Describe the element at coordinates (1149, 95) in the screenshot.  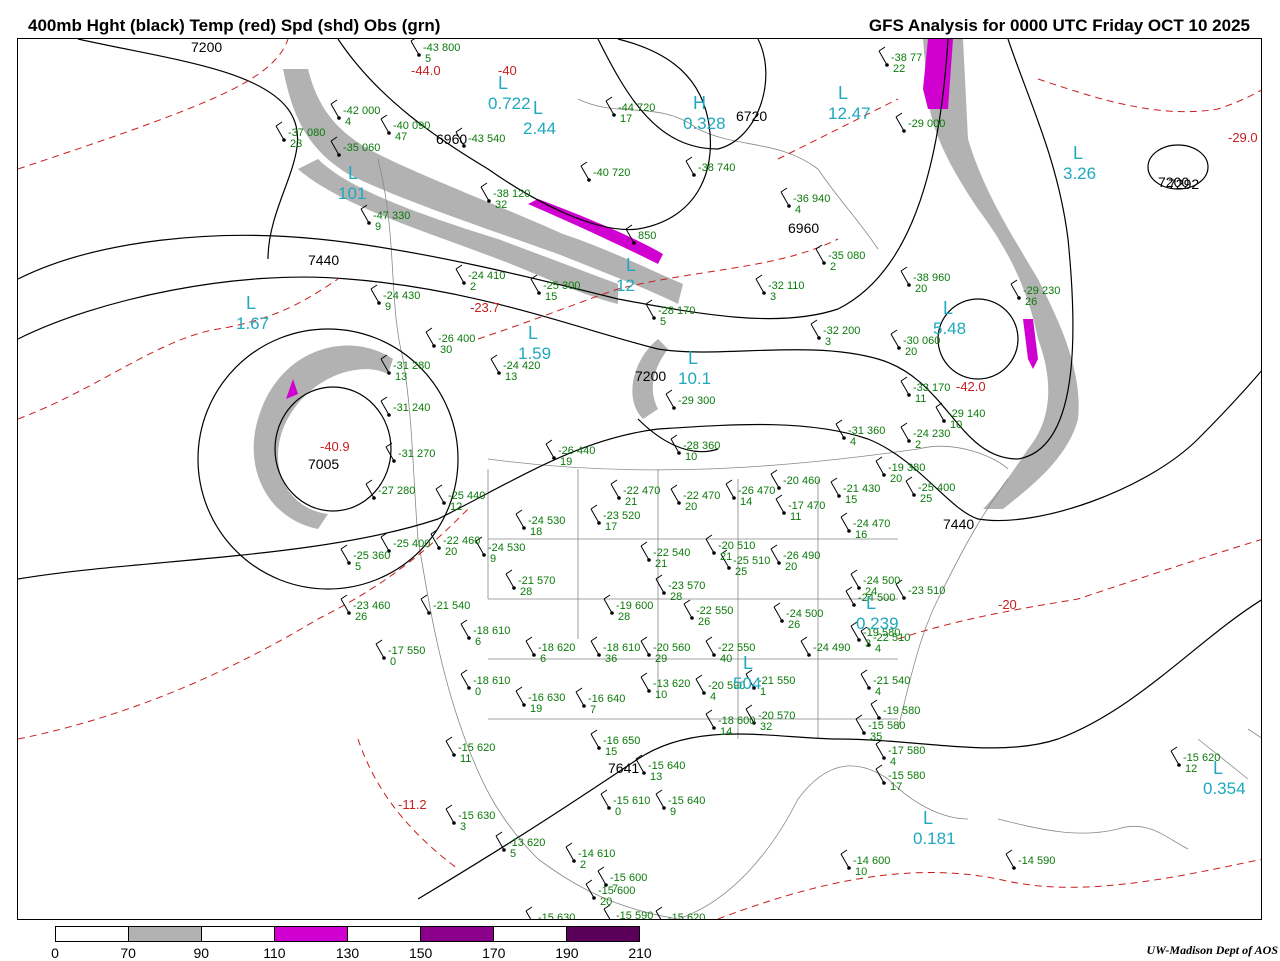
I see `temp-contour-north-atlantic` at that location.